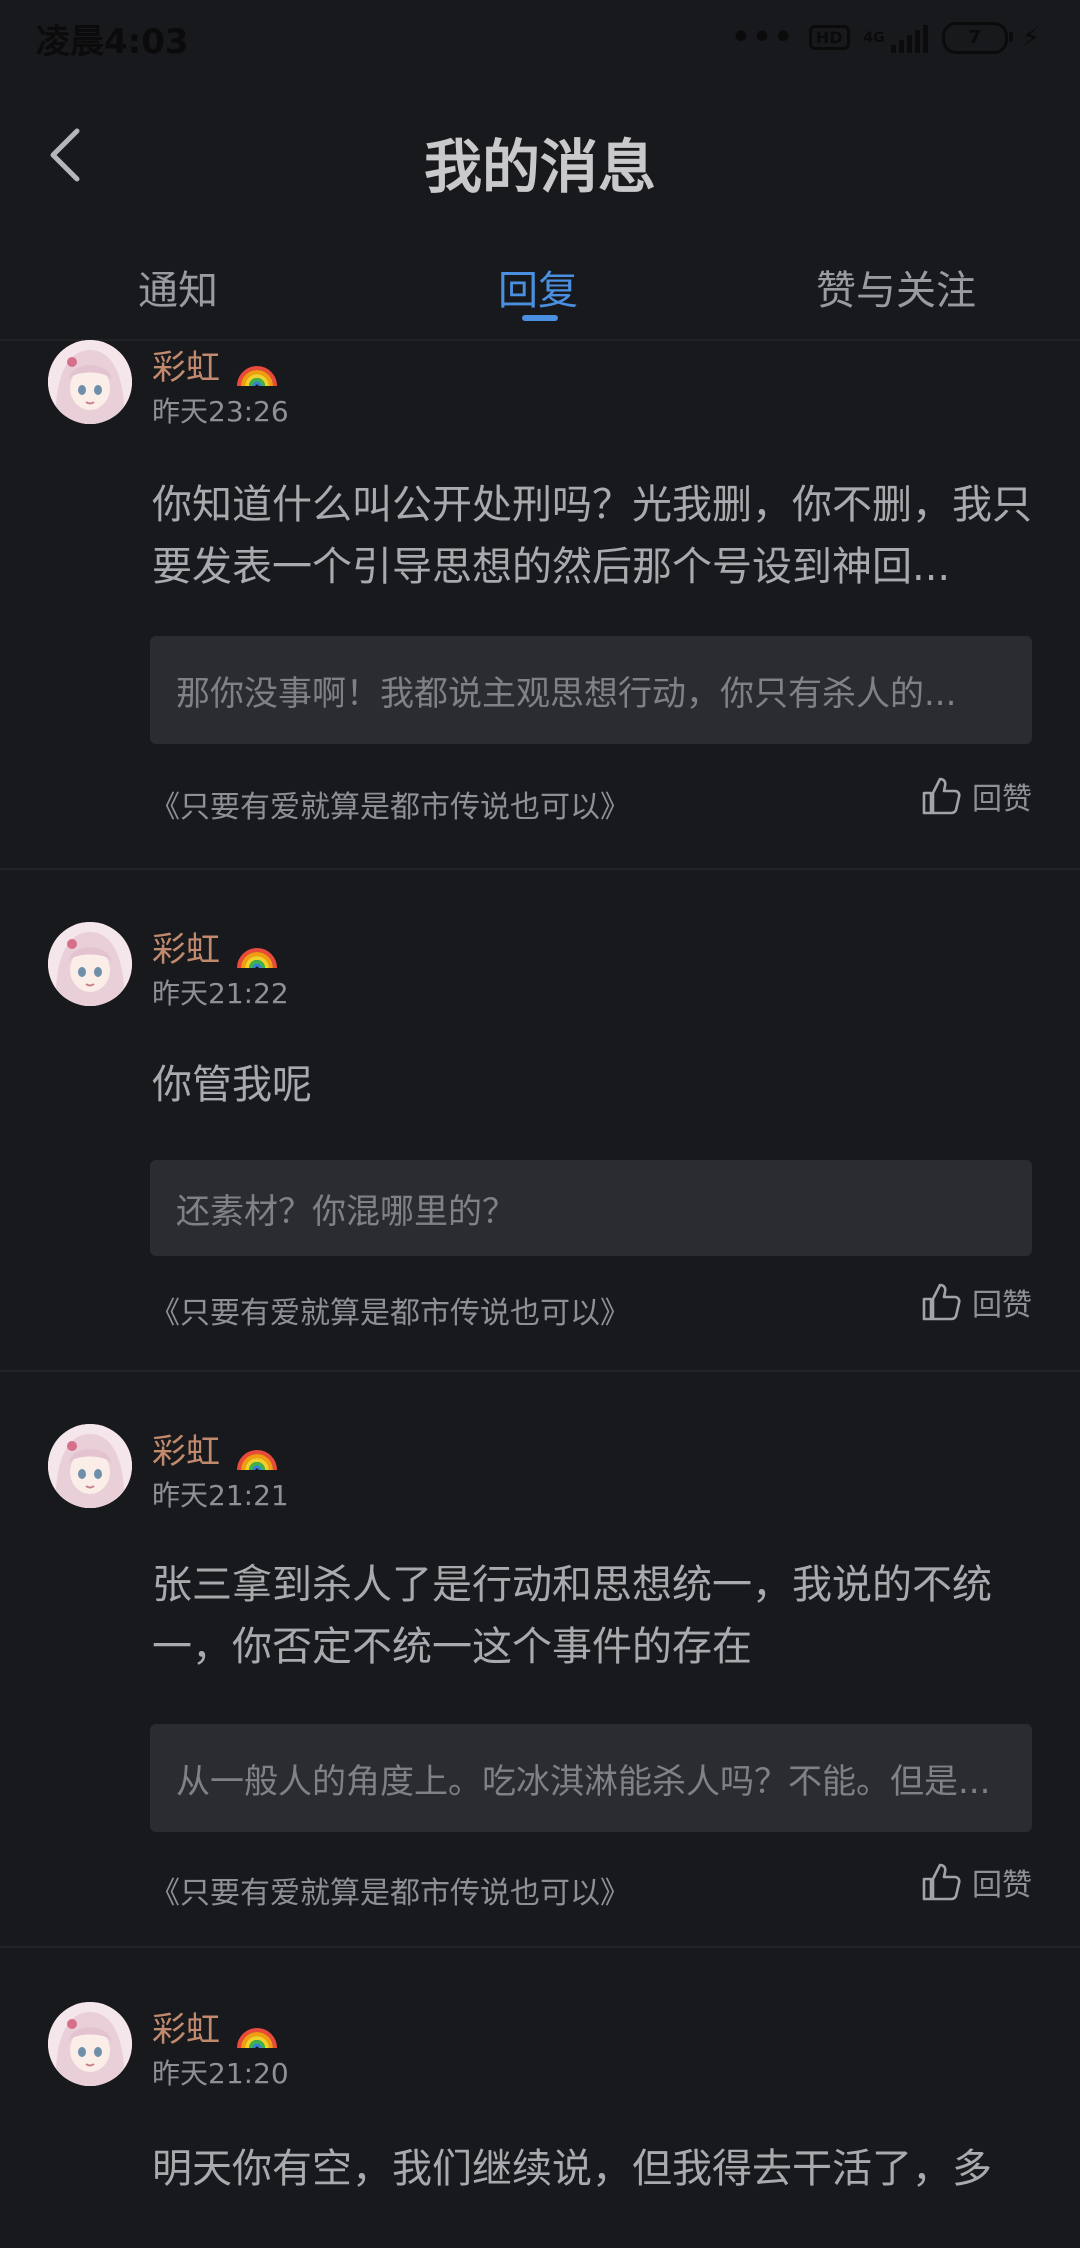  What do you see at coordinates (220, 2073) in the screenshot?
I see `timestamp: 昨天21:20` at bounding box center [220, 2073].